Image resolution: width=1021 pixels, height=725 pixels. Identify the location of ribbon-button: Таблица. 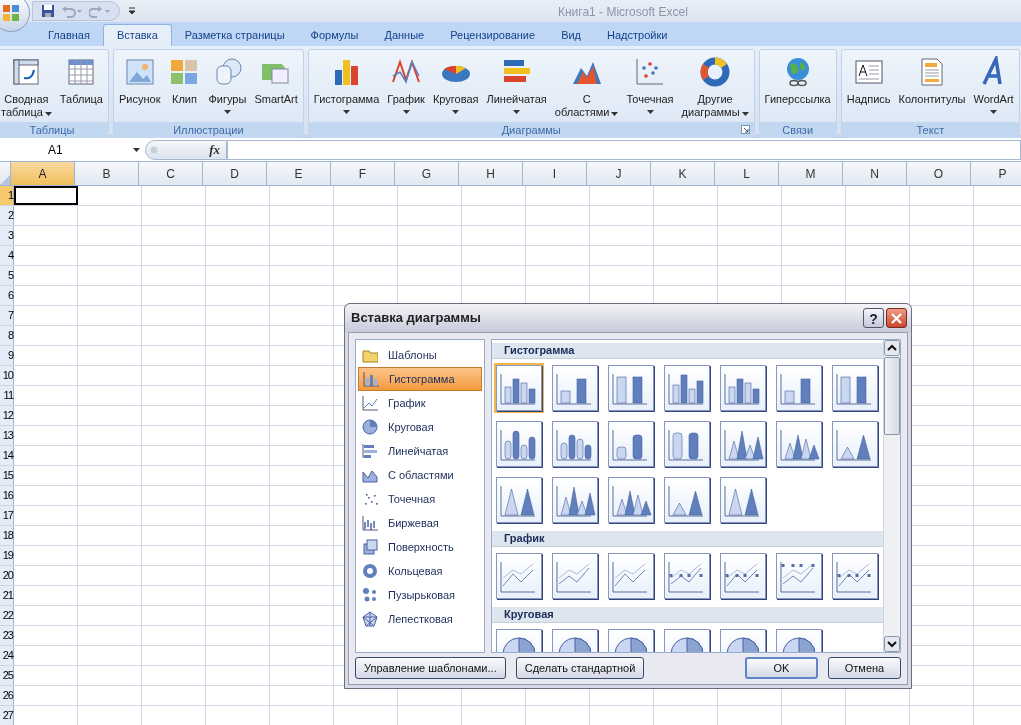
(81, 86).